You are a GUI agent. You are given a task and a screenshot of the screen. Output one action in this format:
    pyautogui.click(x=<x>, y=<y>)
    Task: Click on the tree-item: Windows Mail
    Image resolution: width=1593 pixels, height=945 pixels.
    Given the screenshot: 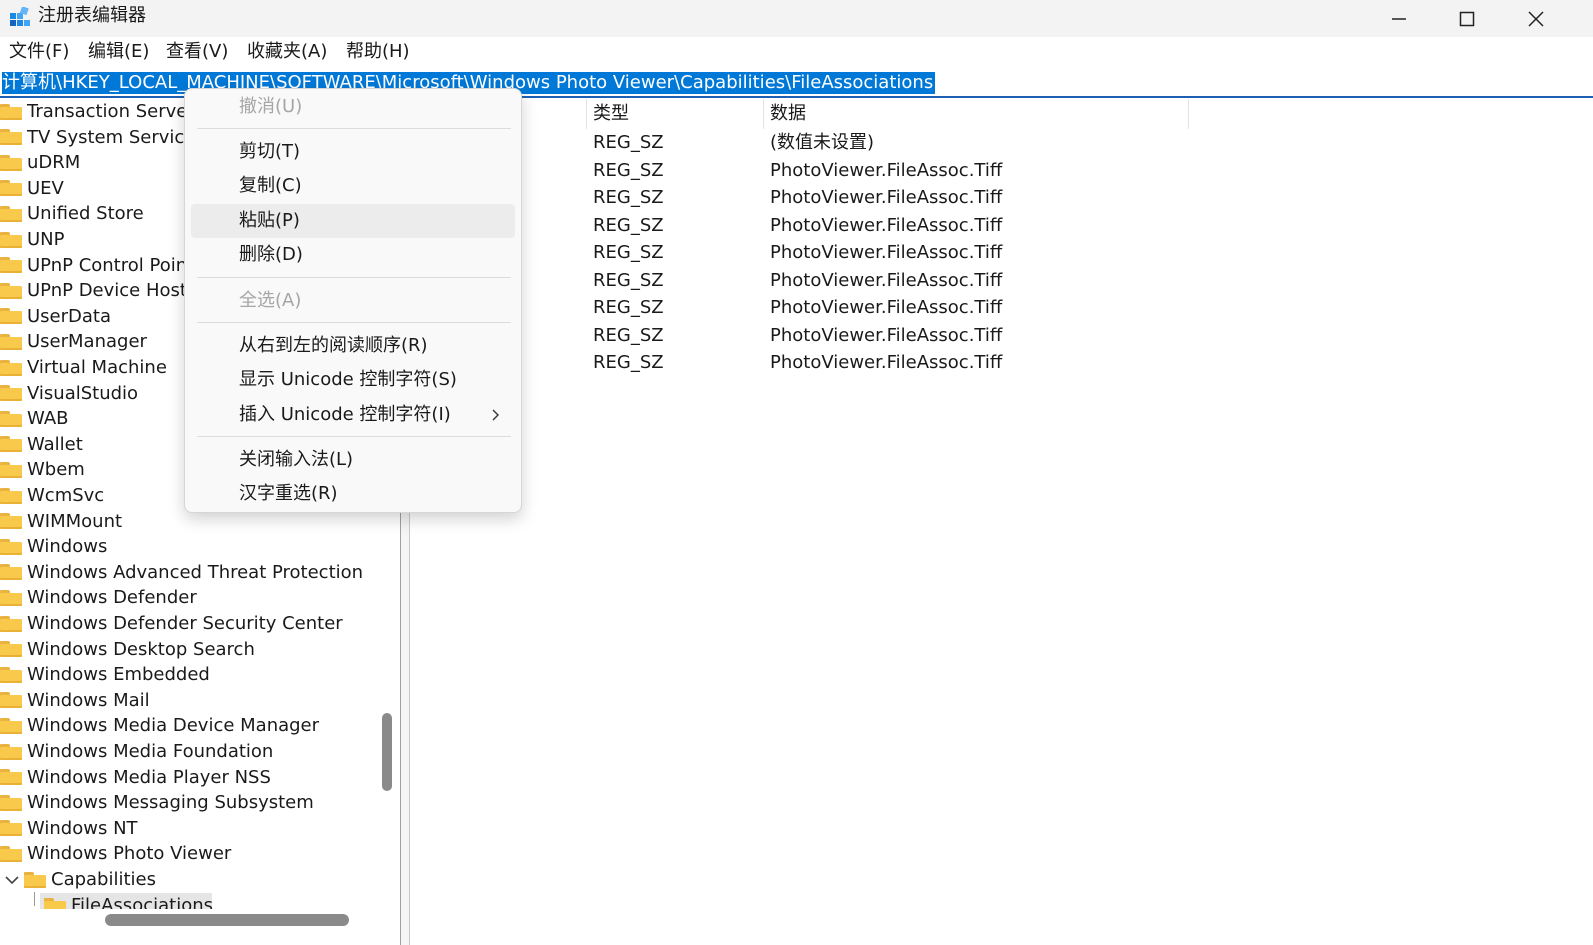 What is the action you would take?
    pyautogui.click(x=75, y=700)
    